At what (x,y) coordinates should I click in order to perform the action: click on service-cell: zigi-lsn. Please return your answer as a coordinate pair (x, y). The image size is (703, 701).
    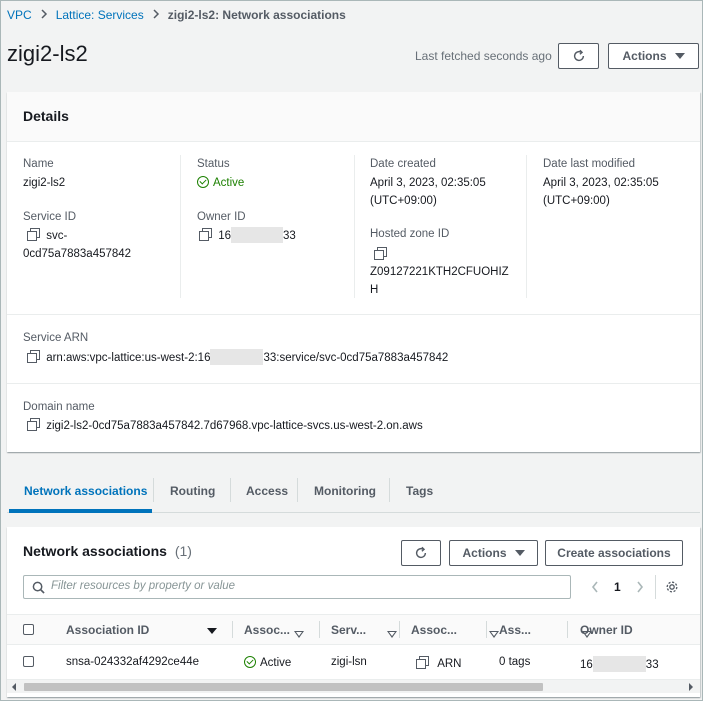
    Looking at the image, I should click on (349, 662).